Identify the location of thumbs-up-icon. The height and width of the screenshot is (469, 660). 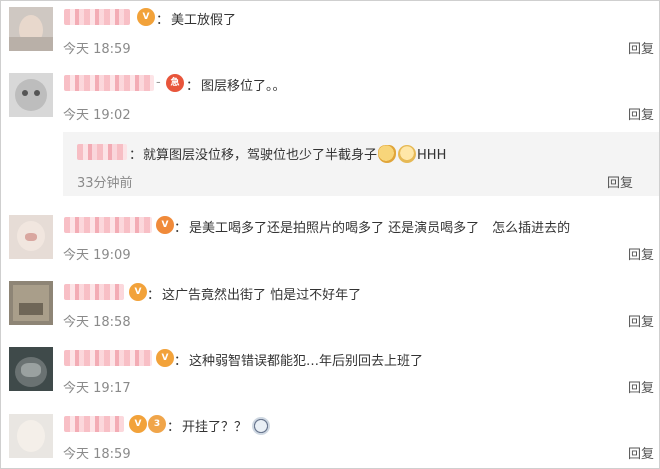
(387, 154).